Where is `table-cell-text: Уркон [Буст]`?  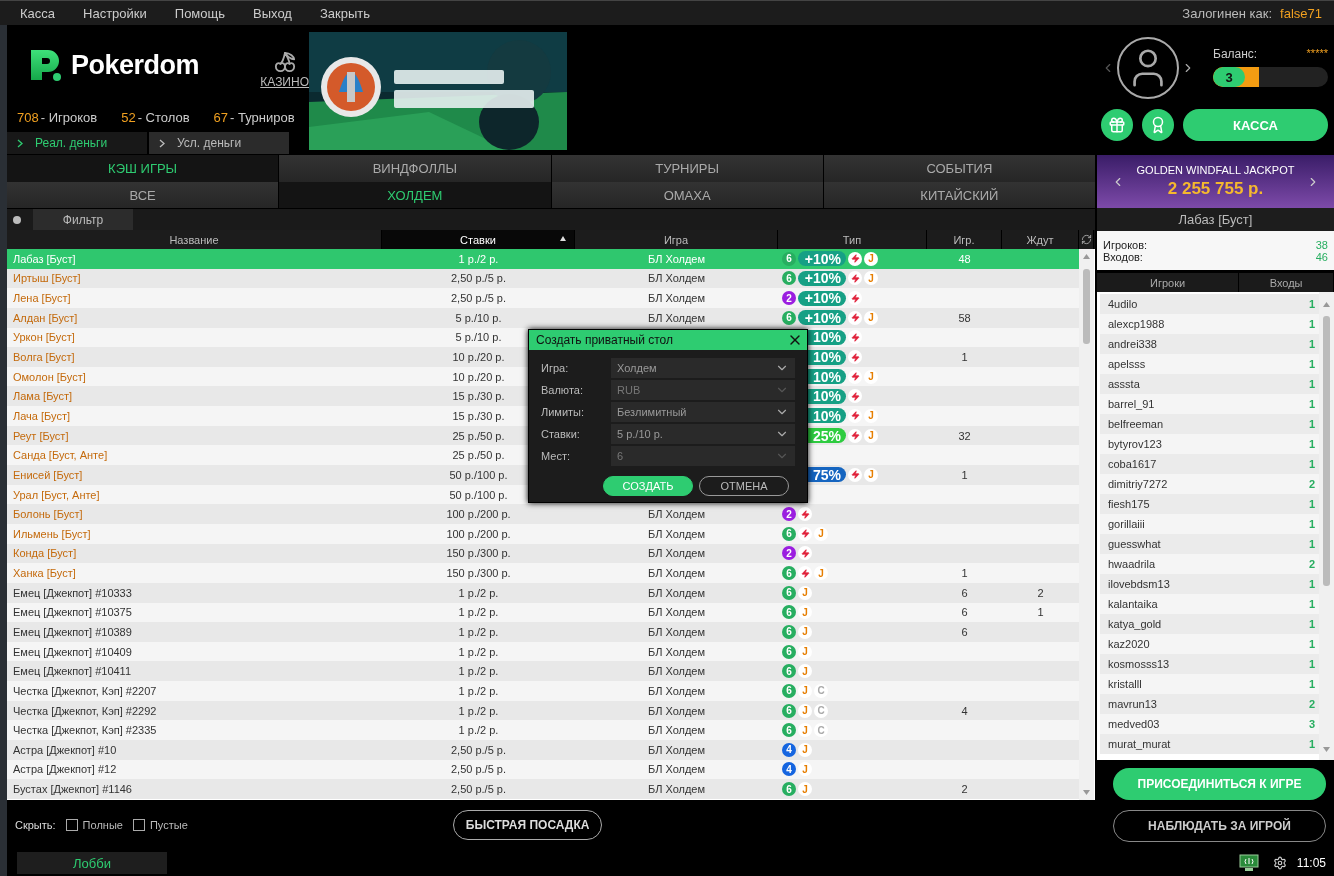
table-cell-text: Уркон [Буст] is located at coordinates (43, 337).